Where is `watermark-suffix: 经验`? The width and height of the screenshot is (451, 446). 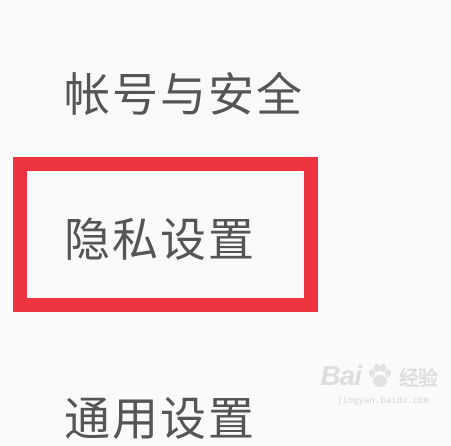 watermark-suffix: 经验 is located at coordinates (418, 378).